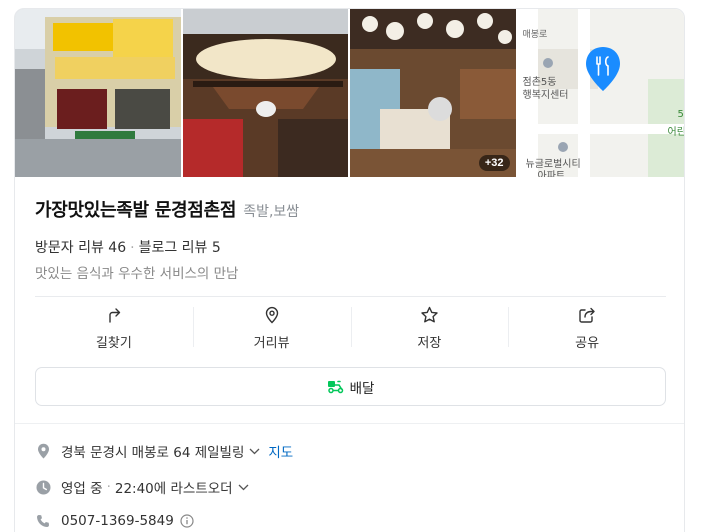  I want to click on place-category: 족발,보쌈, so click(271, 212).